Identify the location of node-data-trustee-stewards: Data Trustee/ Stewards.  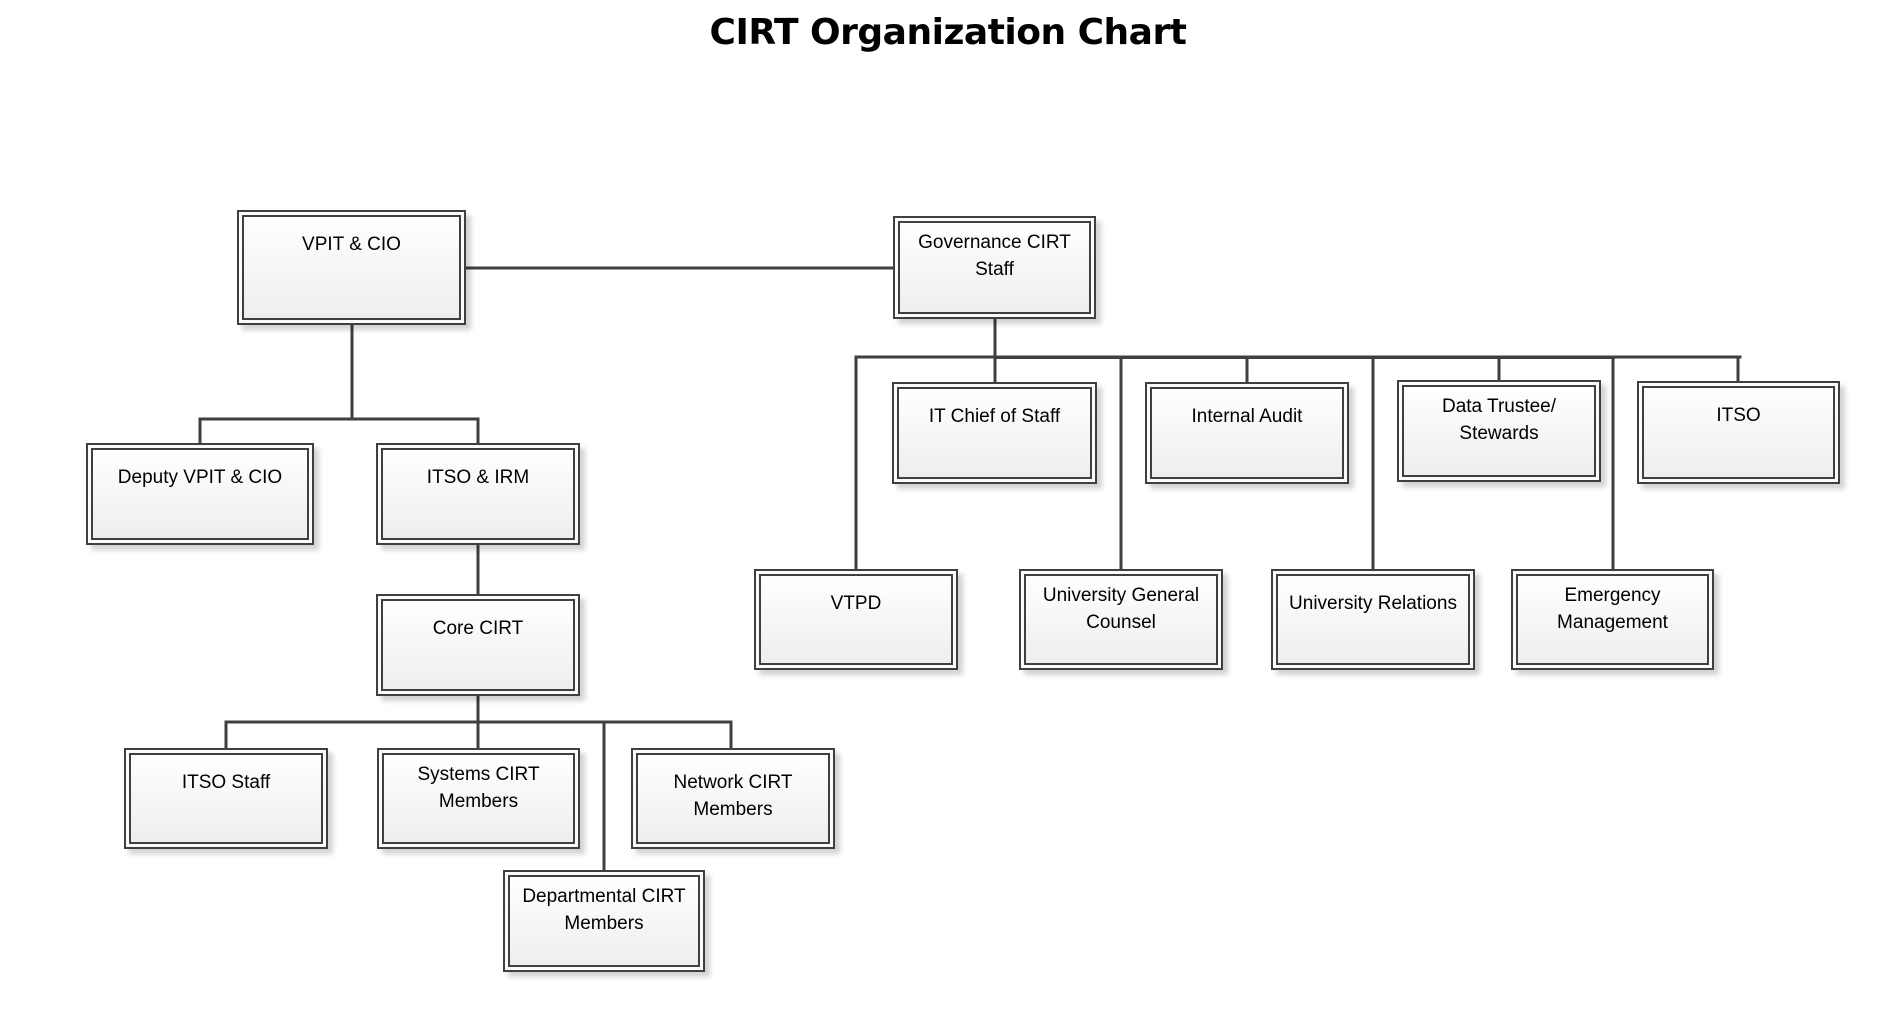
(1499, 431).